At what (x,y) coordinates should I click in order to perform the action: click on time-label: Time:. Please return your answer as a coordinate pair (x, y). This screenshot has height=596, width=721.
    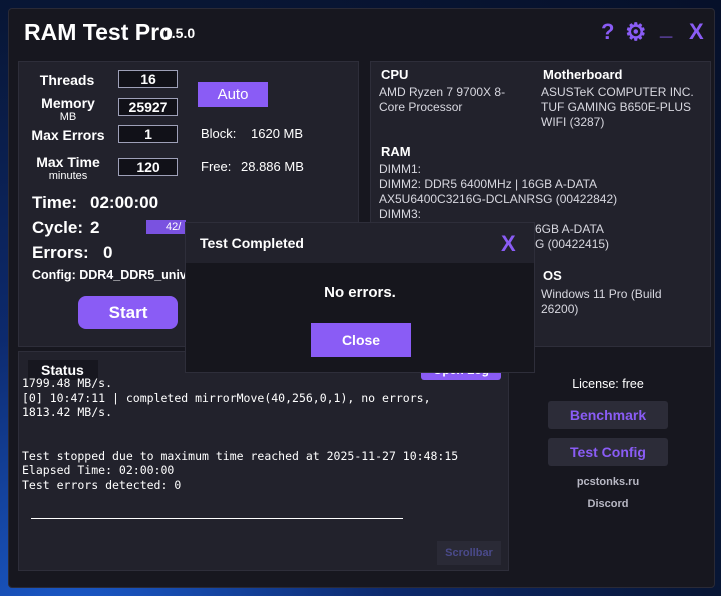
    Looking at the image, I should click on (55, 202).